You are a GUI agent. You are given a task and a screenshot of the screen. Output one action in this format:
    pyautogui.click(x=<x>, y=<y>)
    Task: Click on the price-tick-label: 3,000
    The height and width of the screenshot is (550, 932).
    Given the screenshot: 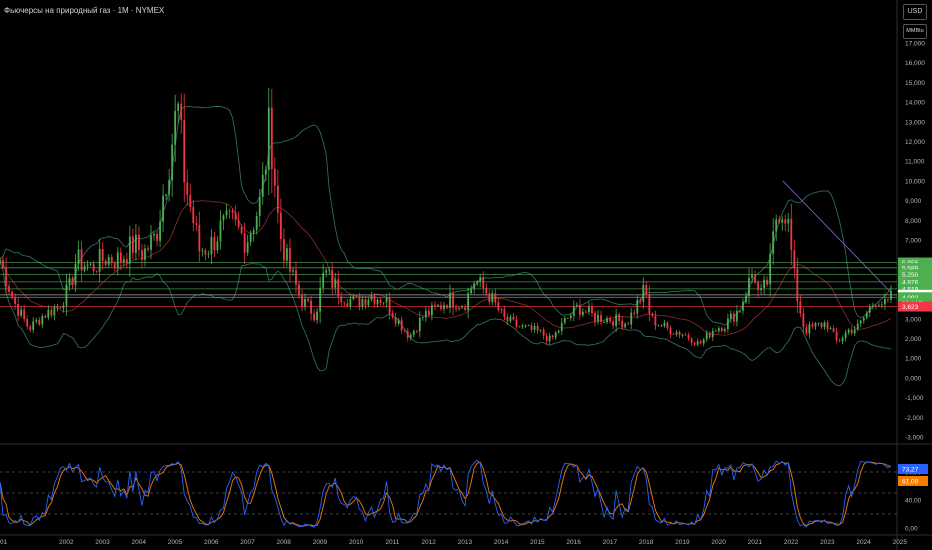 What is the action you would take?
    pyautogui.click(x=913, y=319)
    